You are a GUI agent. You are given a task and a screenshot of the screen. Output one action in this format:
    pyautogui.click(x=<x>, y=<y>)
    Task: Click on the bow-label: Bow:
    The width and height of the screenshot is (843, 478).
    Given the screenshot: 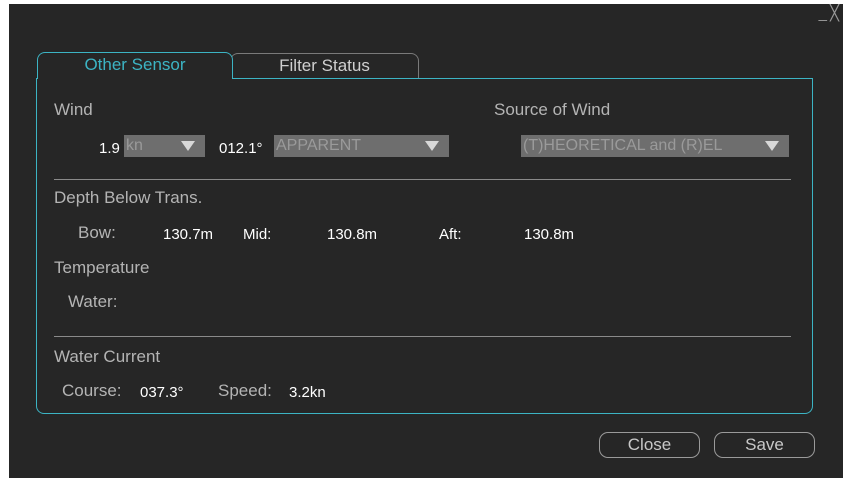 What is the action you would take?
    pyautogui.click(x=97, y=232)
    